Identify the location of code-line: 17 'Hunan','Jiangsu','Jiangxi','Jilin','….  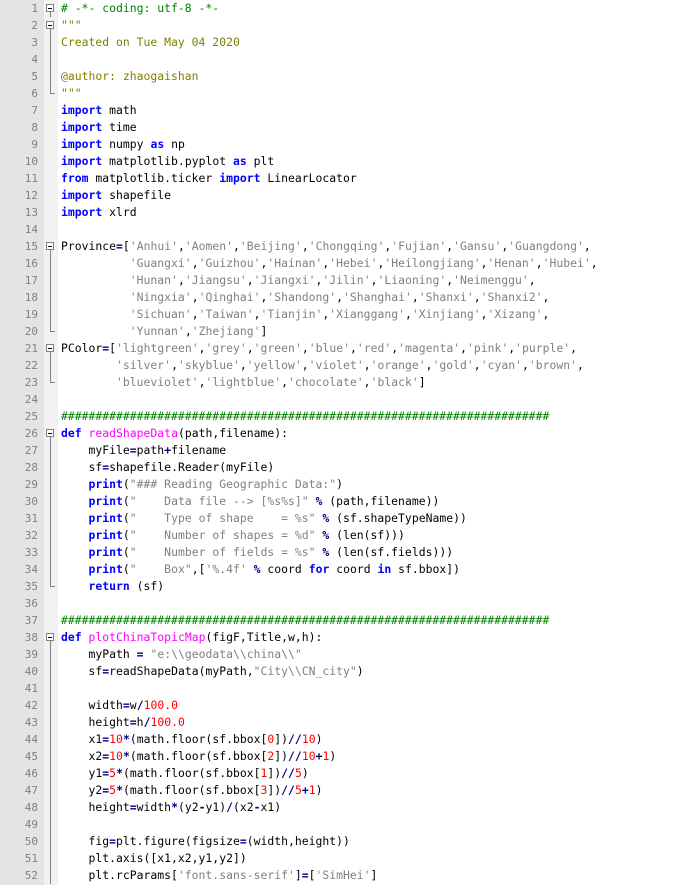
(348, 280).